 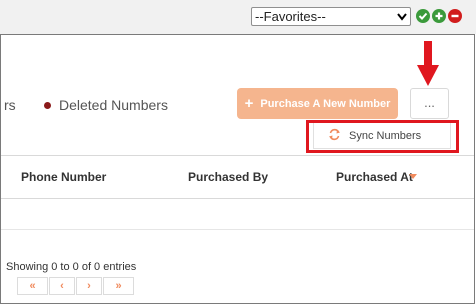 I want to click on tab-numbers-partial: rs, so click(x=10, y=105).